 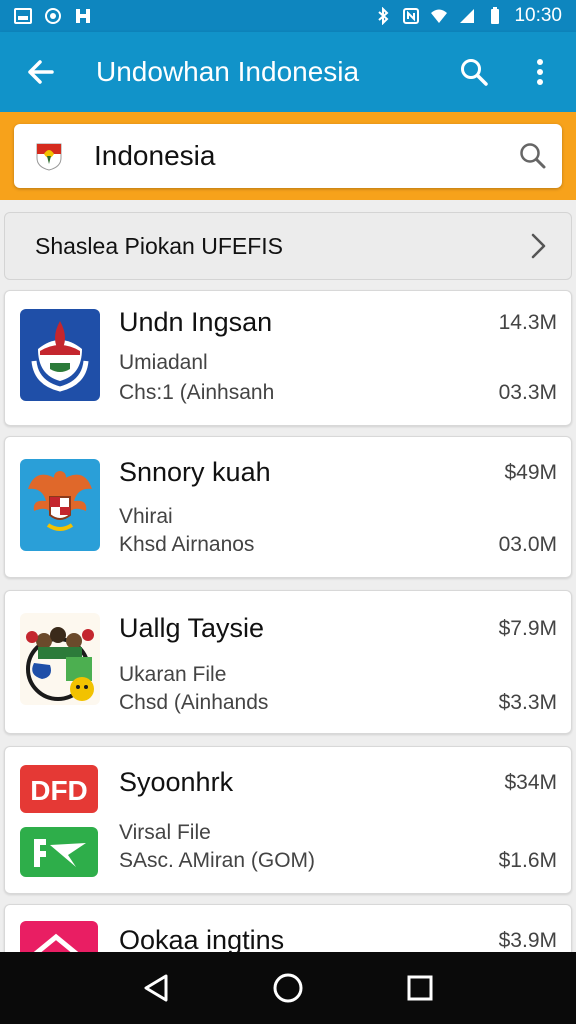 What do you see at coordinates (383, 16) in the screenshot?
I see `bluetooth-icon` at bounding box center [383, 16].